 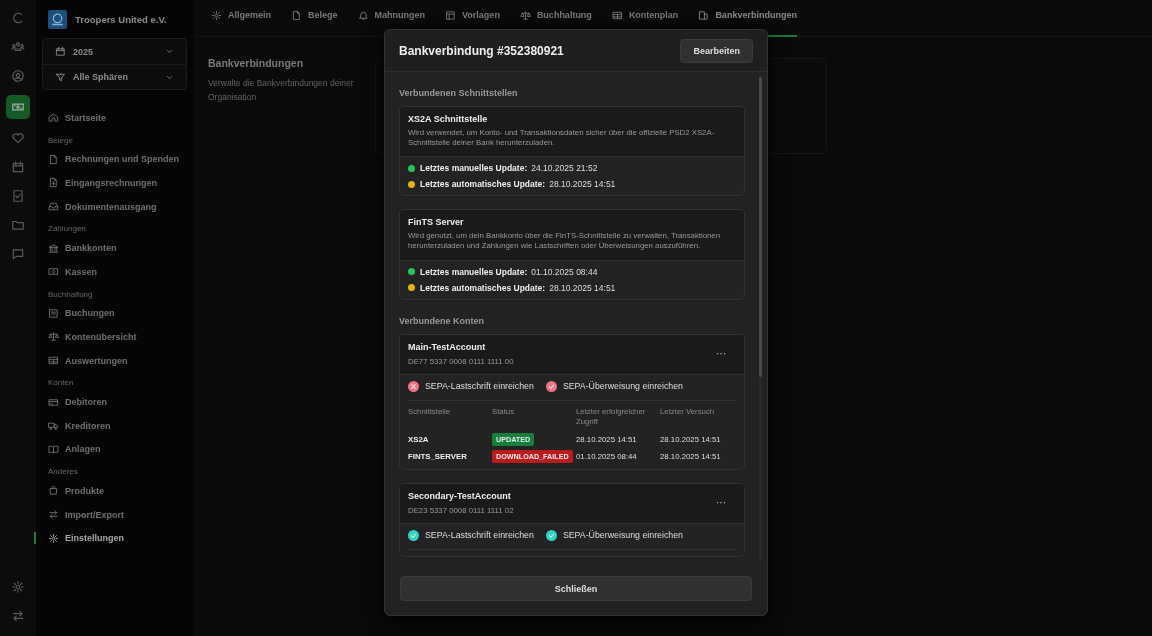 I want to click on card-icon, so click(x=53, y=402).